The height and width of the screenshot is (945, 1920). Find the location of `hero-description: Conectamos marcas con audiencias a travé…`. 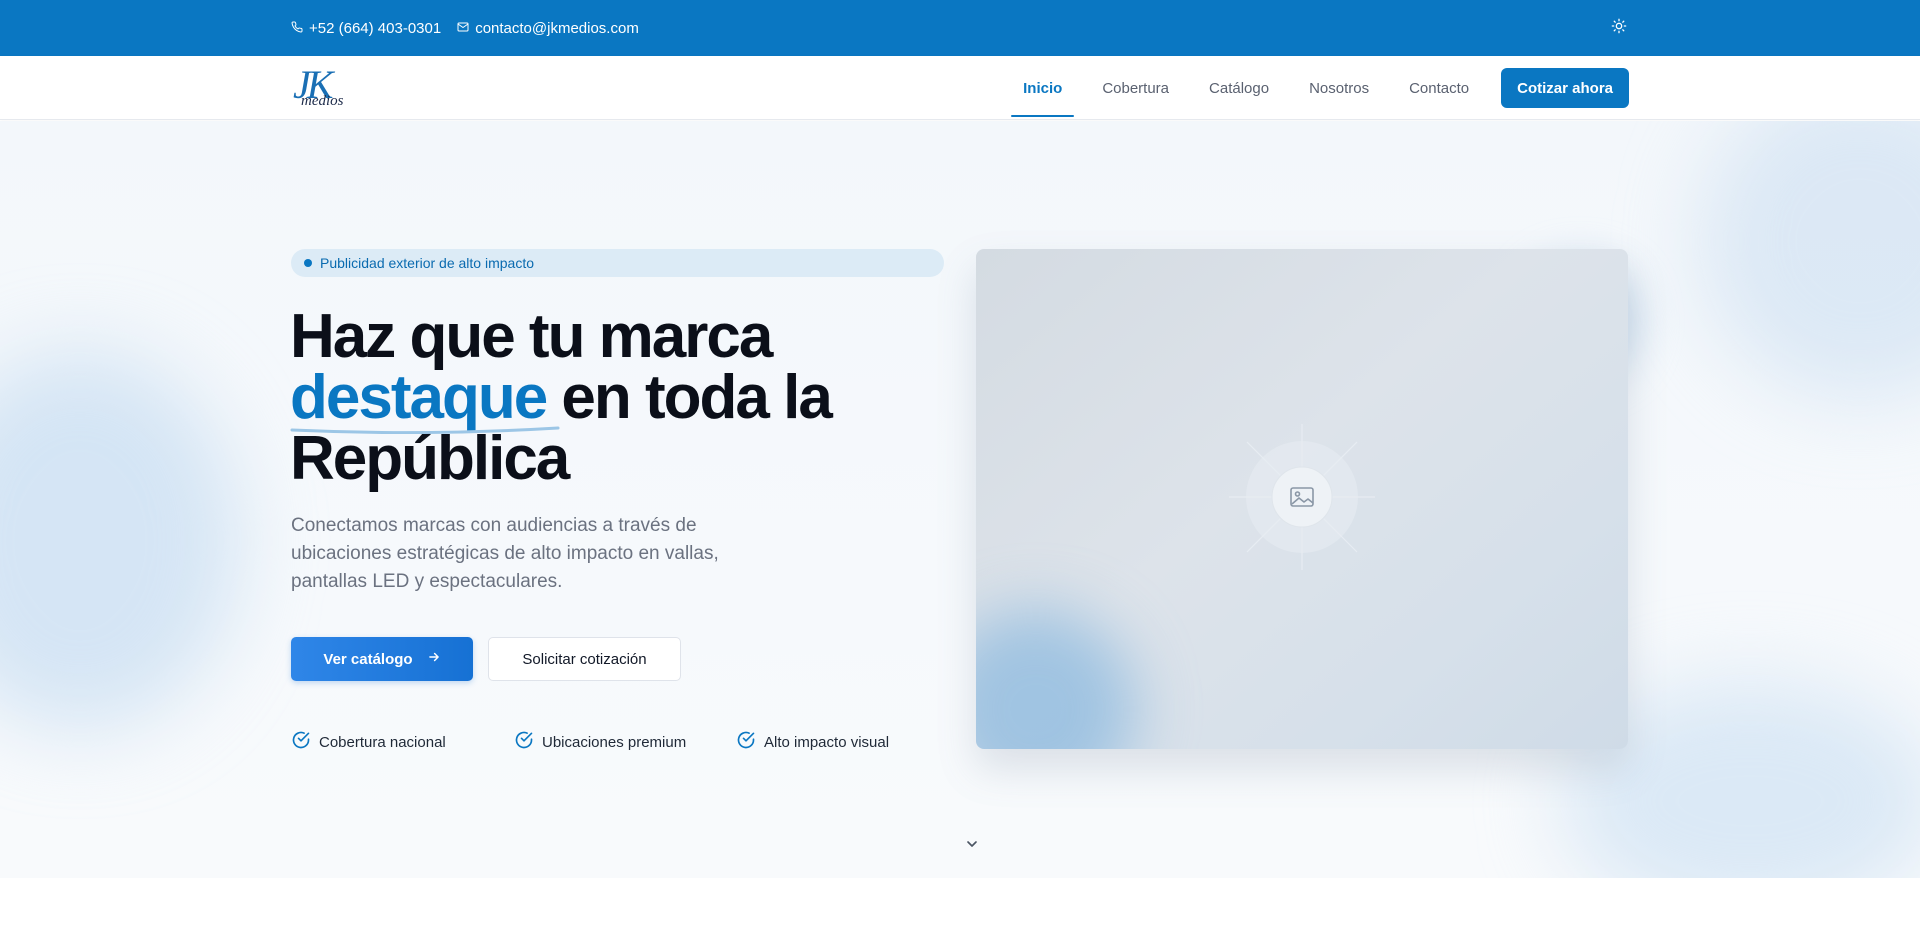

hero-description: Conectamos marcas con audiencias a travé… is located at coordinates (505, 553).